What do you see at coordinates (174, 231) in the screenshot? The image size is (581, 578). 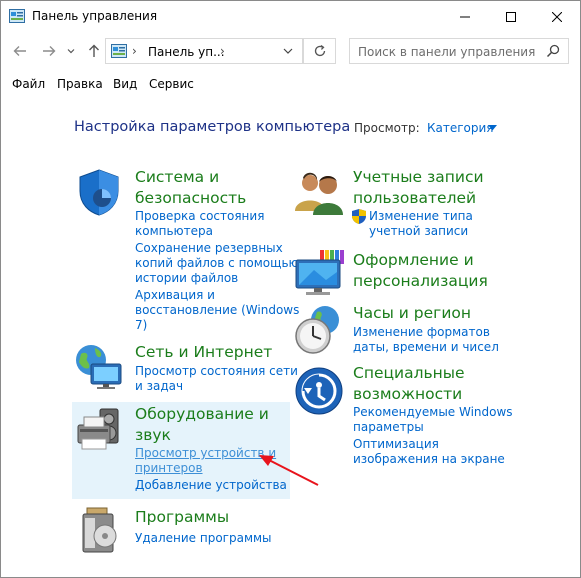 I see `link-check-status: компьютера` at bounding box center [174, 231].